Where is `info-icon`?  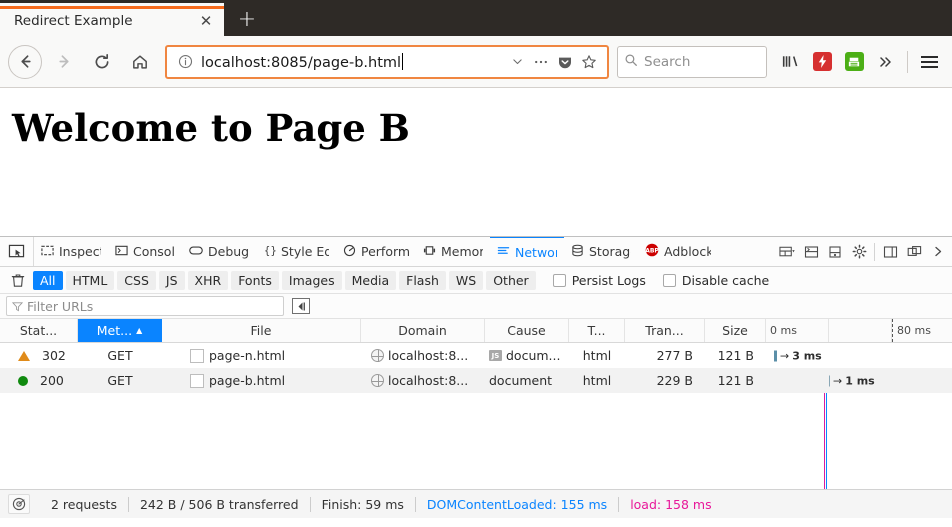
info-icon is located at coordinates (185, 62).